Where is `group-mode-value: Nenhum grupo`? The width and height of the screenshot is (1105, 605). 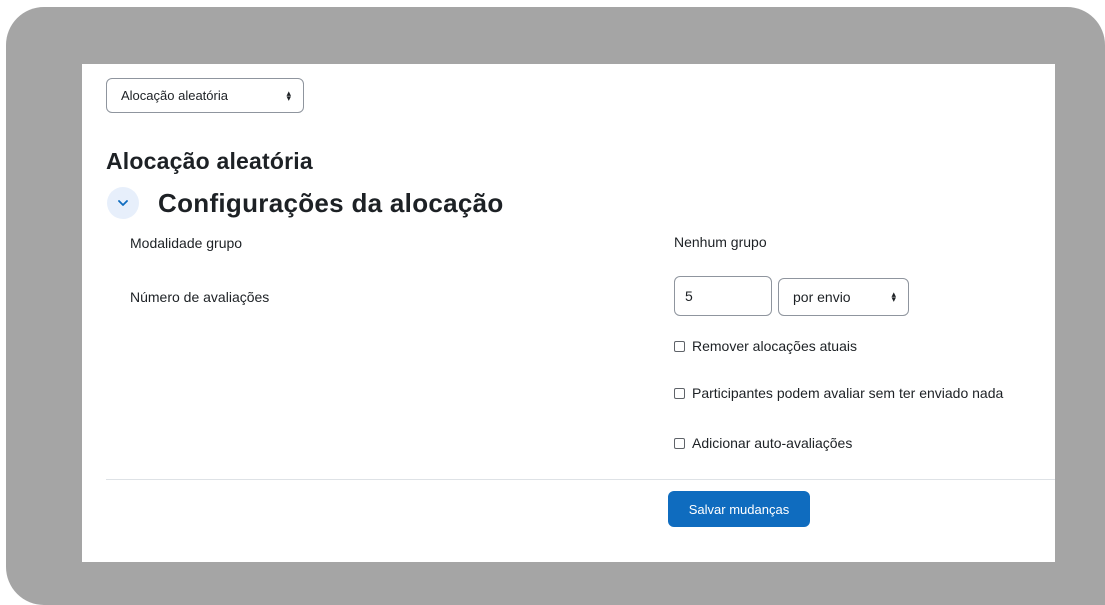 group-mode-value: Nenhum grupo is located at coordinates (720, 242).